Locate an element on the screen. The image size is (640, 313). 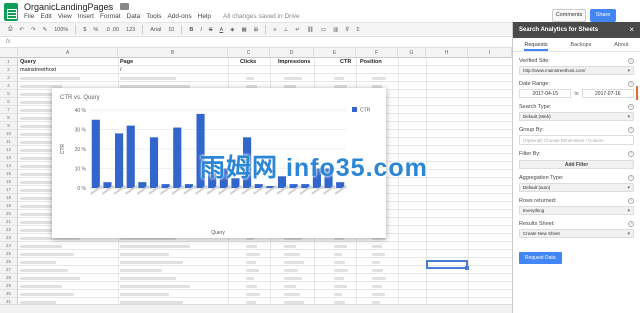
row-header: 28 is located at coordinates (9, 278).